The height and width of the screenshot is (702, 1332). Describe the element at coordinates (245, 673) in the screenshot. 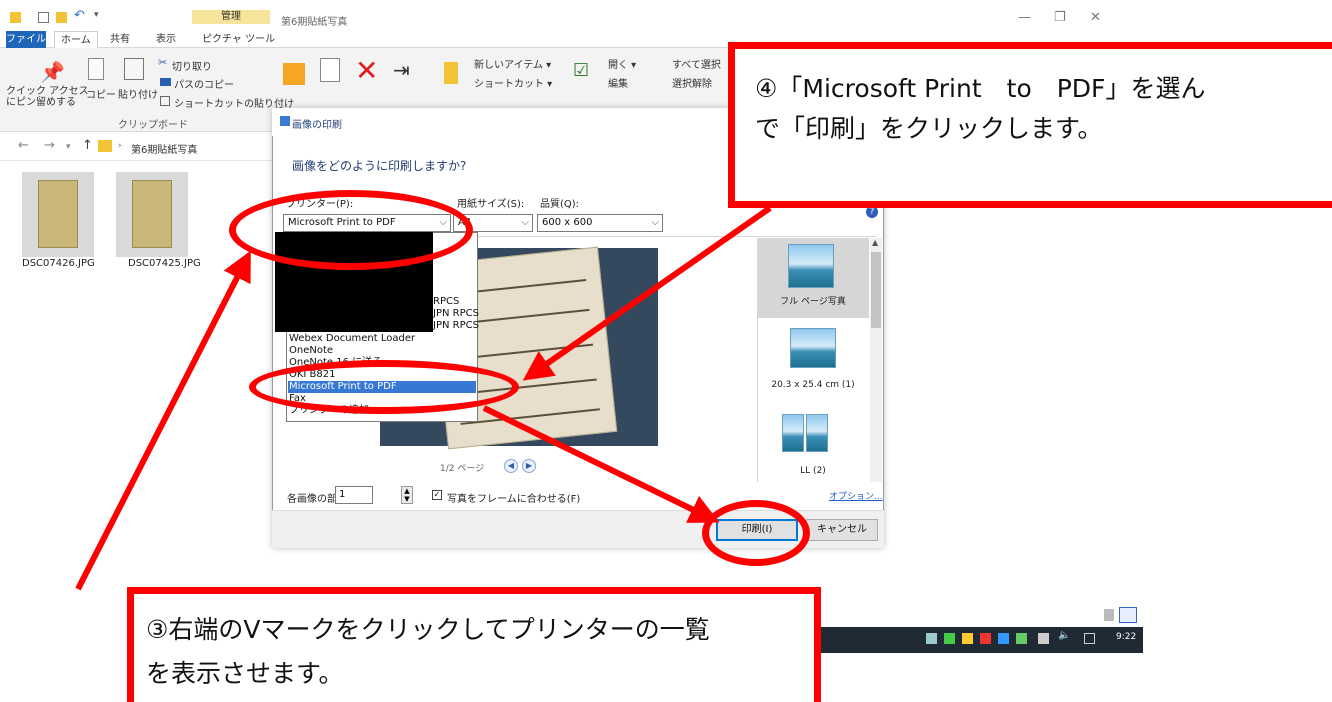

I see `callout-step-3-line: を表示させます。` at that location.